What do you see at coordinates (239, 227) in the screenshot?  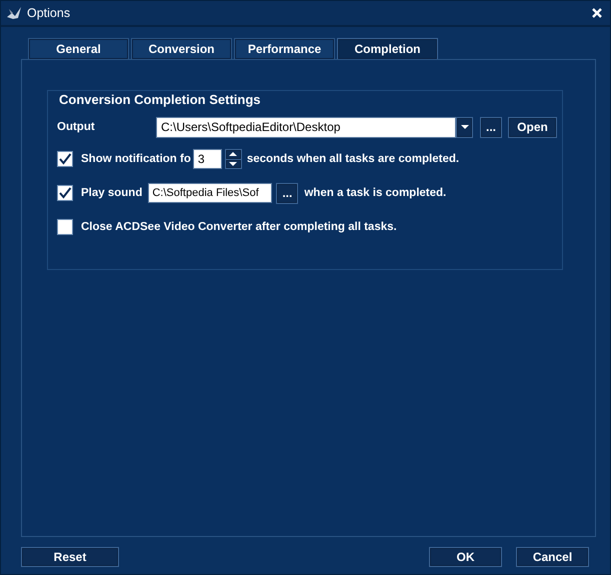 I see `option-label: Close ACDSee Video Converter after completing all tasks.` at bounding box center [239, 227].